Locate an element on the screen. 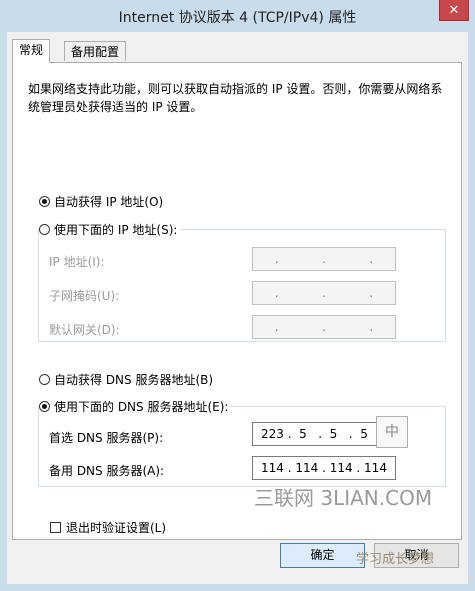 The height and width of the screenshot is (591, 475). site-watermark: 三联网 3LIAN.COM is located at coordinates (343, 498).